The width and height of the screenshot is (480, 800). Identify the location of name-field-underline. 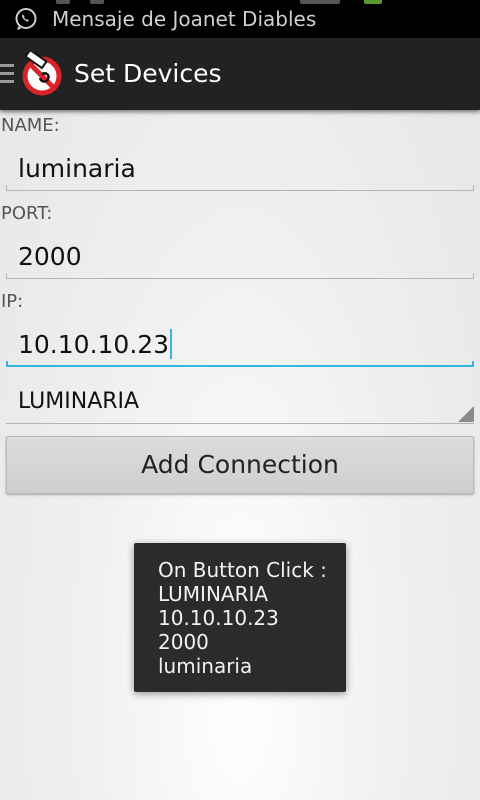
(240, 188).